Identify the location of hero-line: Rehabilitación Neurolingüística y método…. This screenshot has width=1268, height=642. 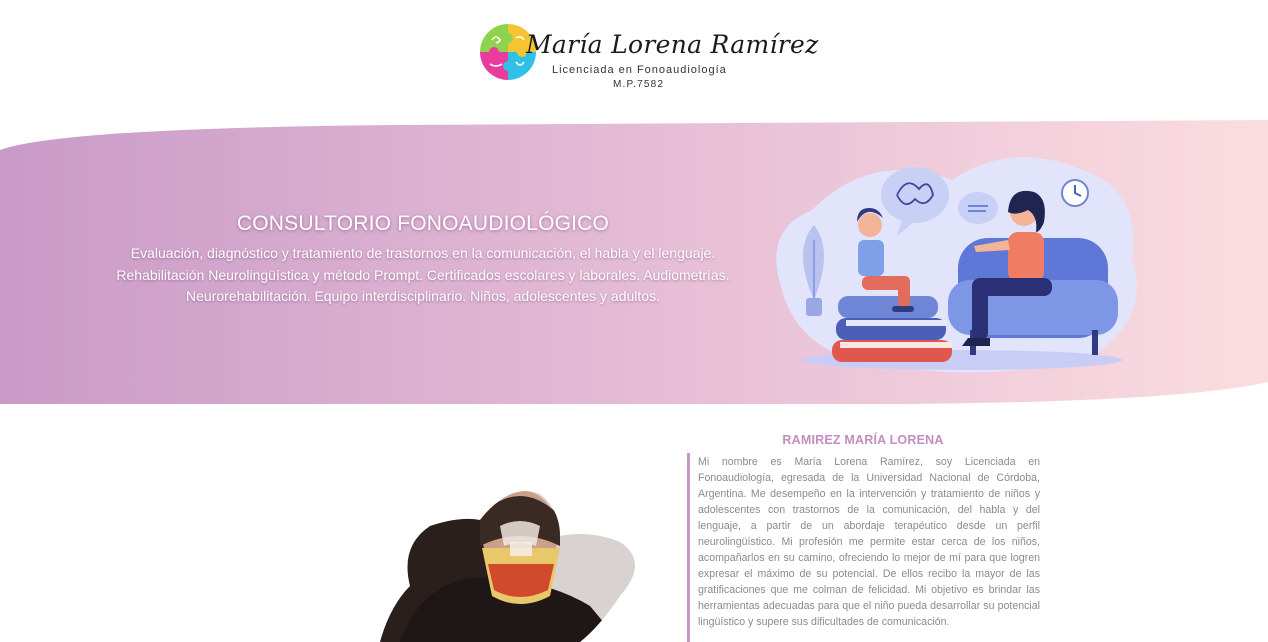
(423, 274).